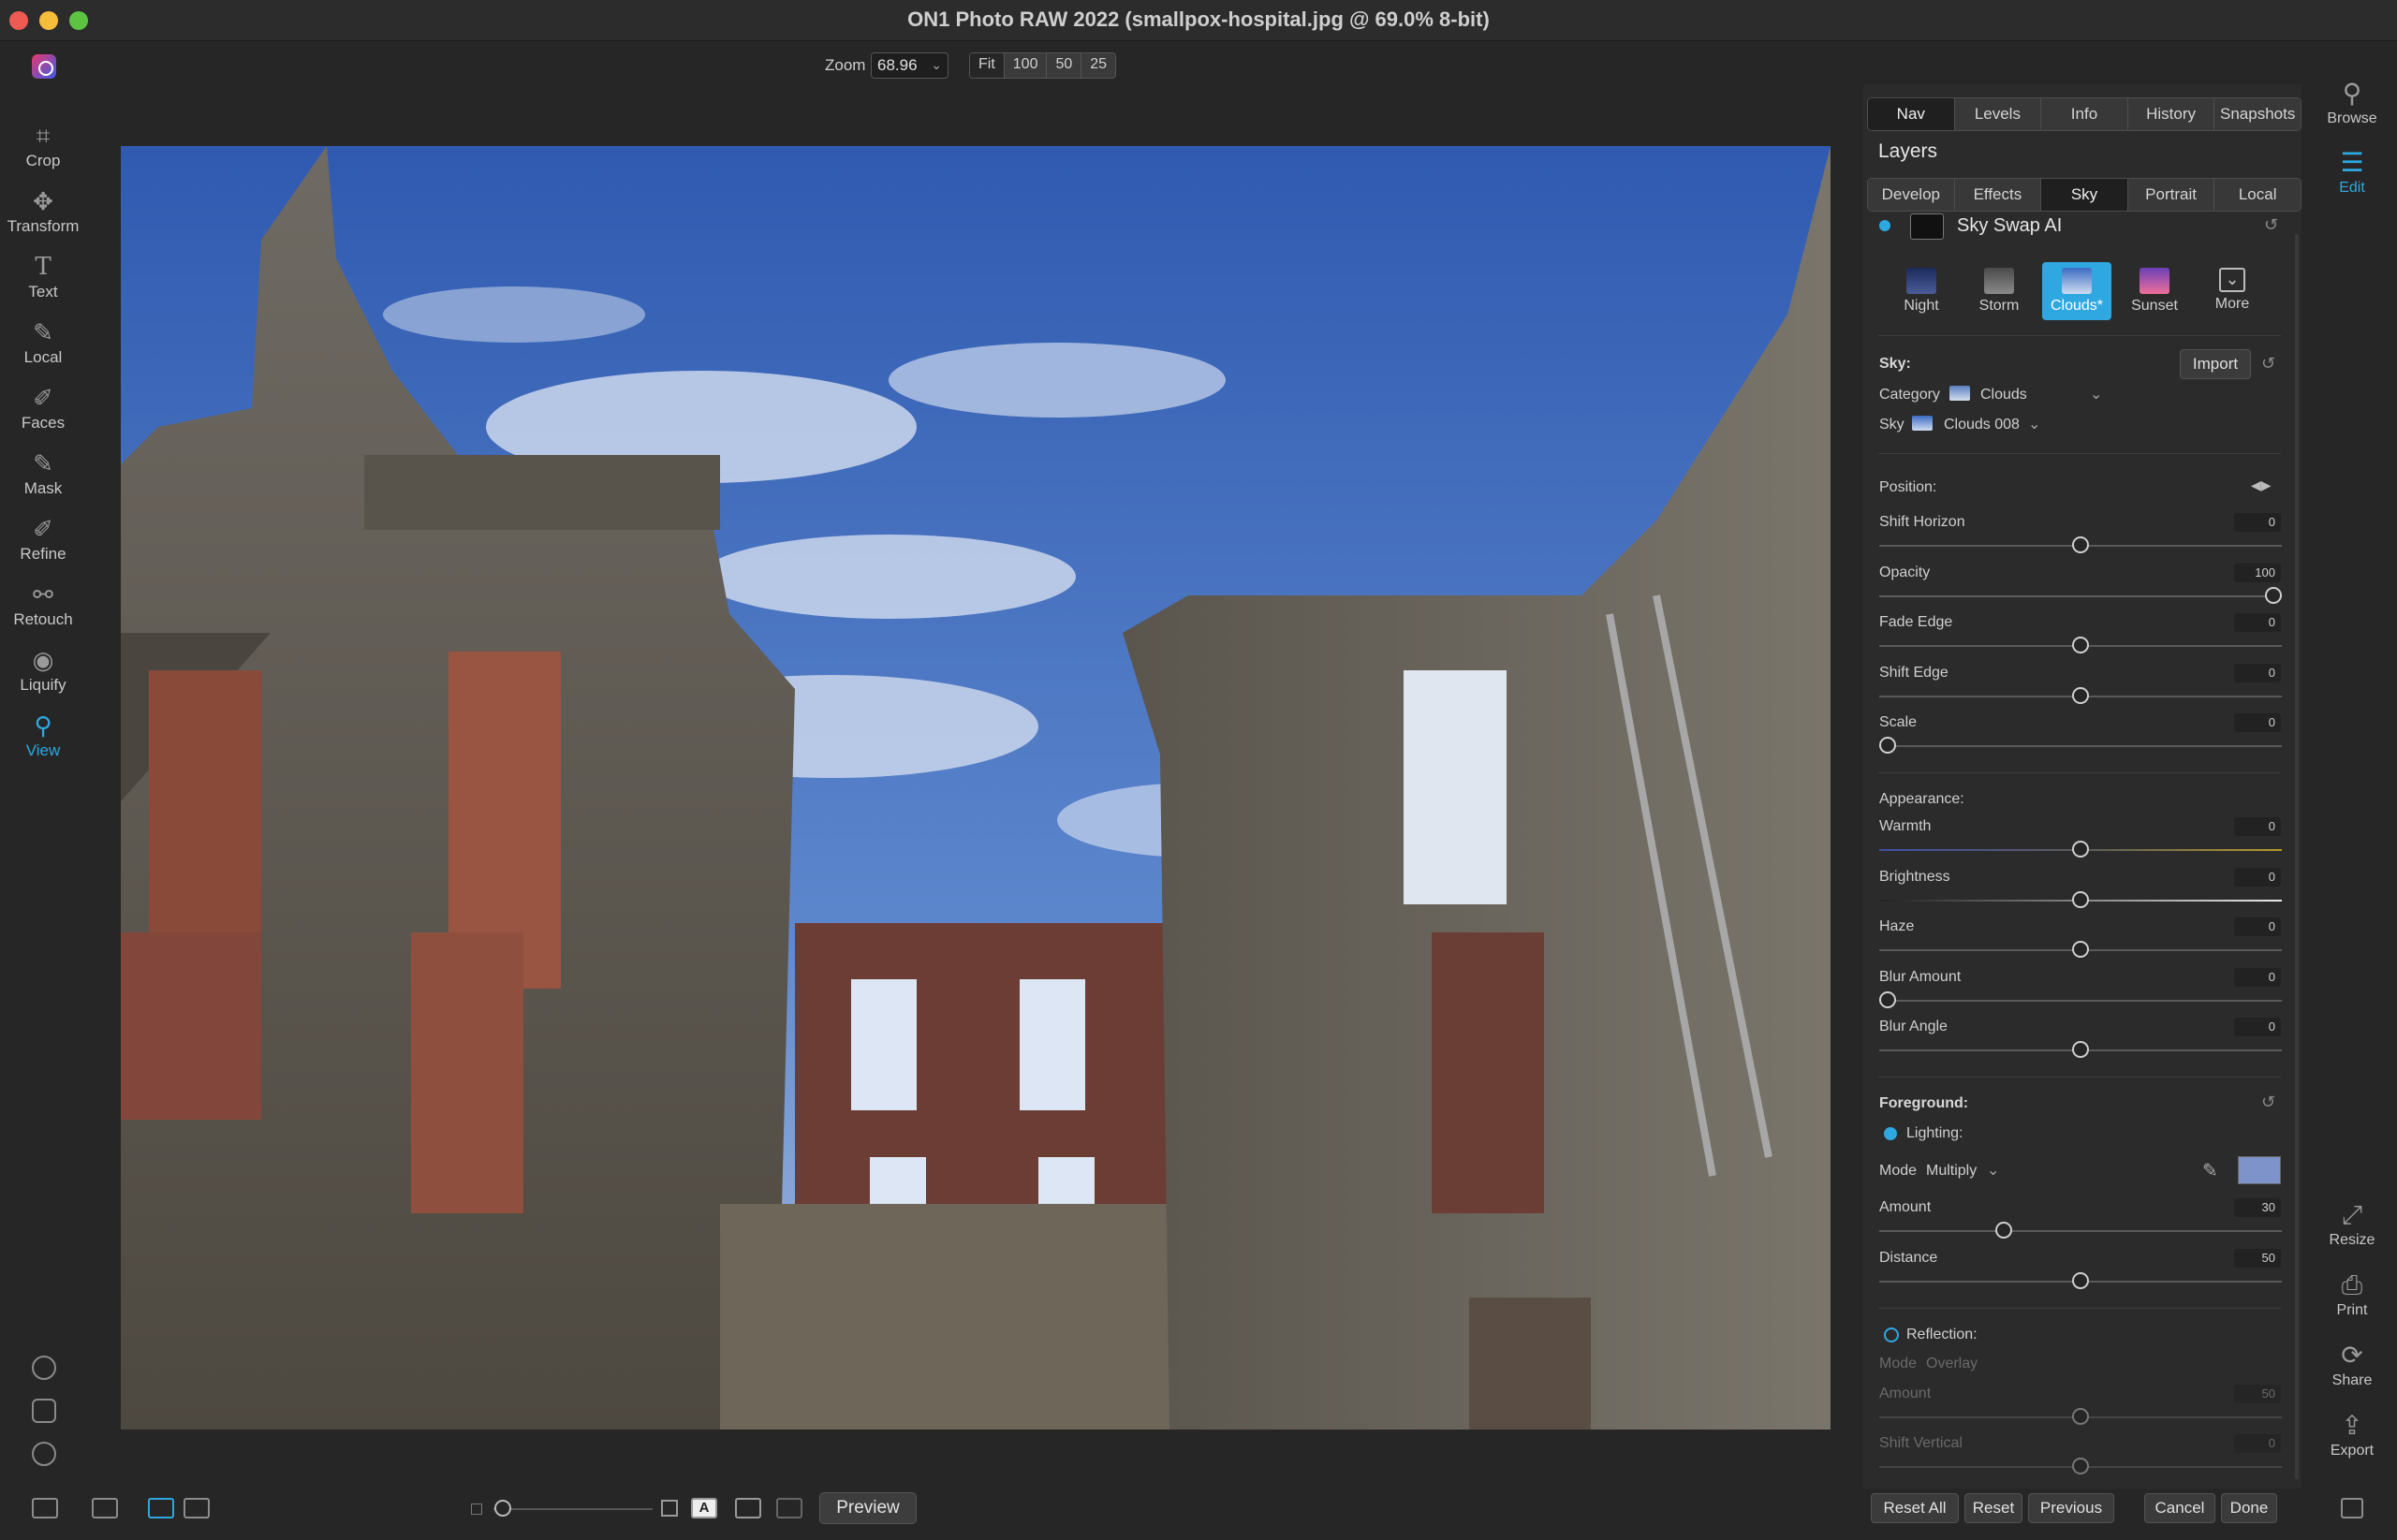  I want to click on zoom-50-button: 50, so click(1064, 65).